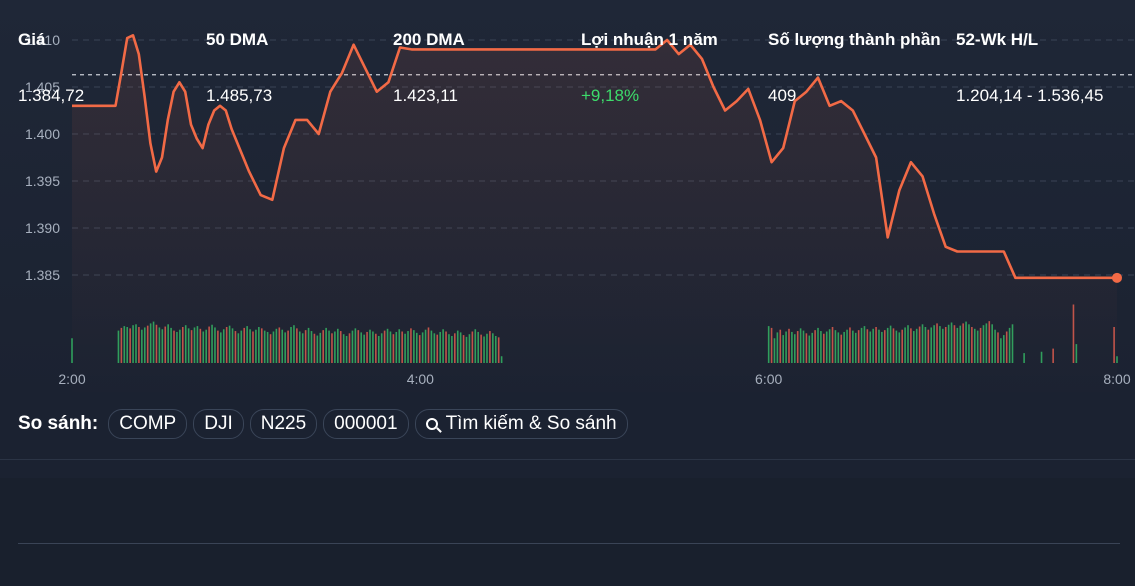 The width and height of the screenshot is (1135, 586). I want to click on compare-chip-dji: DJI, so click(218, 424).